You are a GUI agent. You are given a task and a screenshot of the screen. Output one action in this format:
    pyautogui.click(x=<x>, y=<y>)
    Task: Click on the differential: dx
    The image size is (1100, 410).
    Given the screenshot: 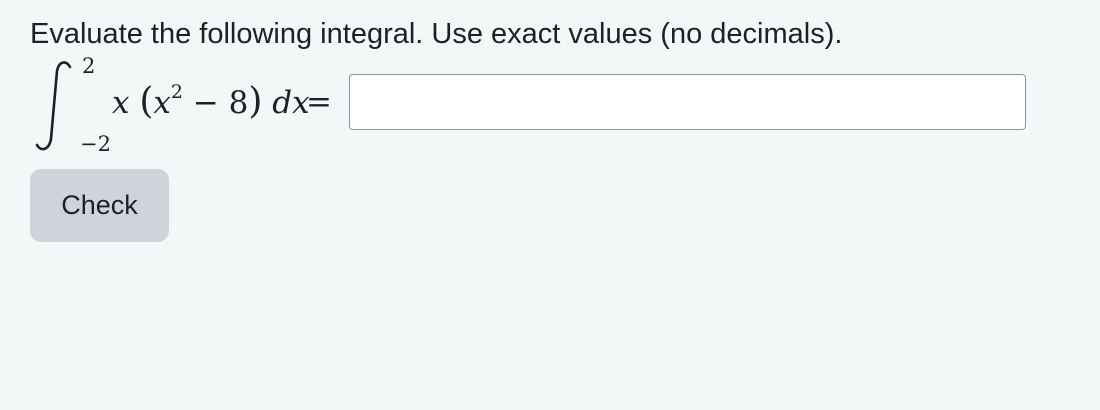 What is the action you would take?
    pyautogui.click(x=291, y=103)
    